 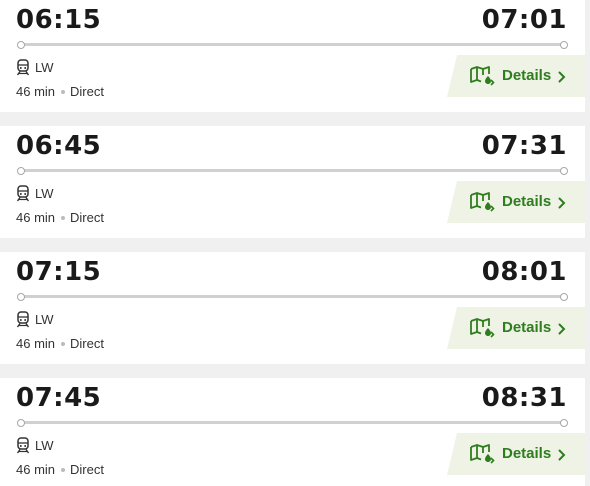 I want to click on departure-time: 06:45, so click(x=59, y=146).